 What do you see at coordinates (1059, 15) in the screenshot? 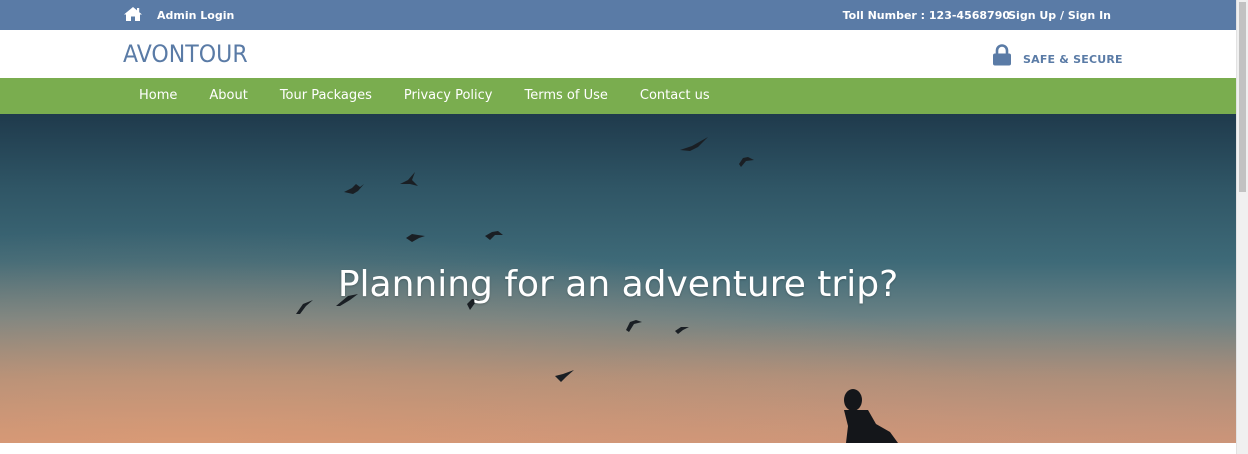
I see `signup-signin-link: Sign Up / Sign In` at bounding box center [1059, 15].